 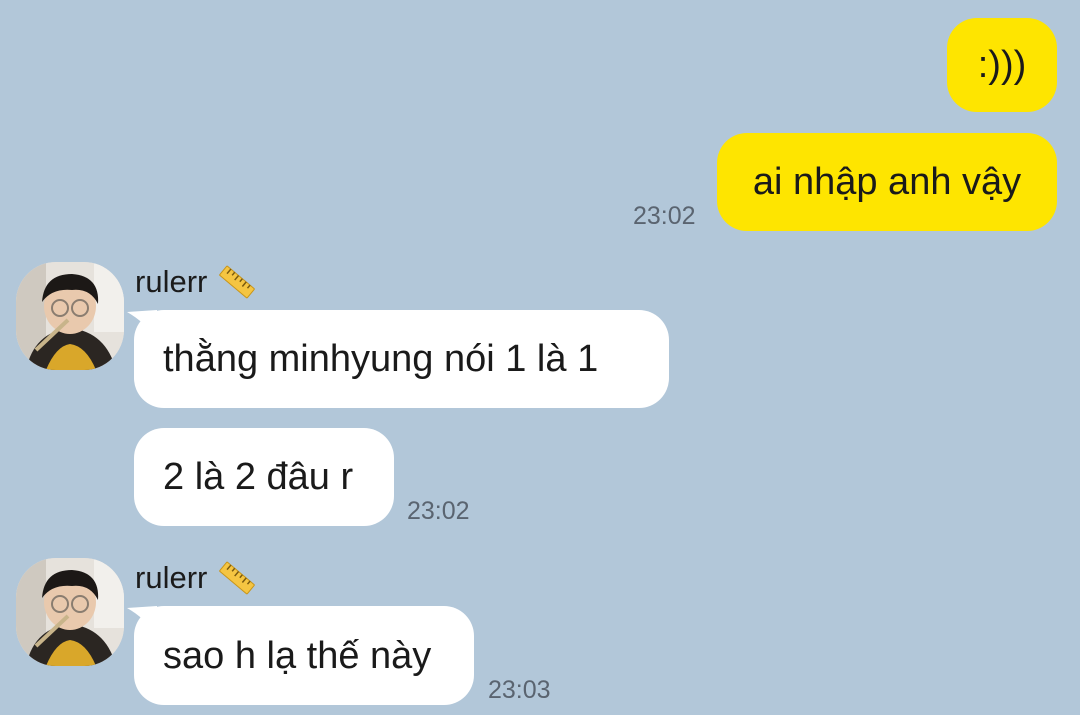 I want to click on outgoing-message: ai nhập anh vậy, so click(x=887, y=182).